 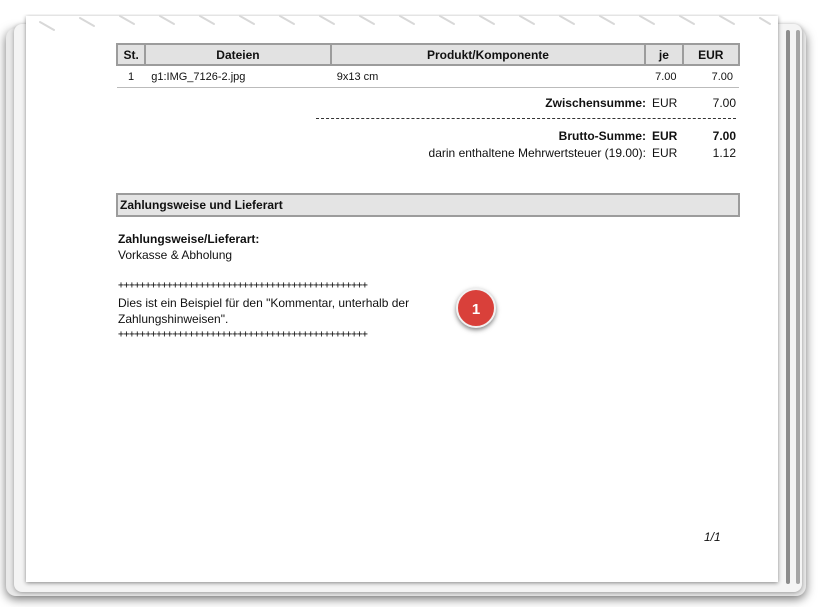 I want to click on cell-file: g1:IMG_7126-2.jpg, so click(x=238, y=76).